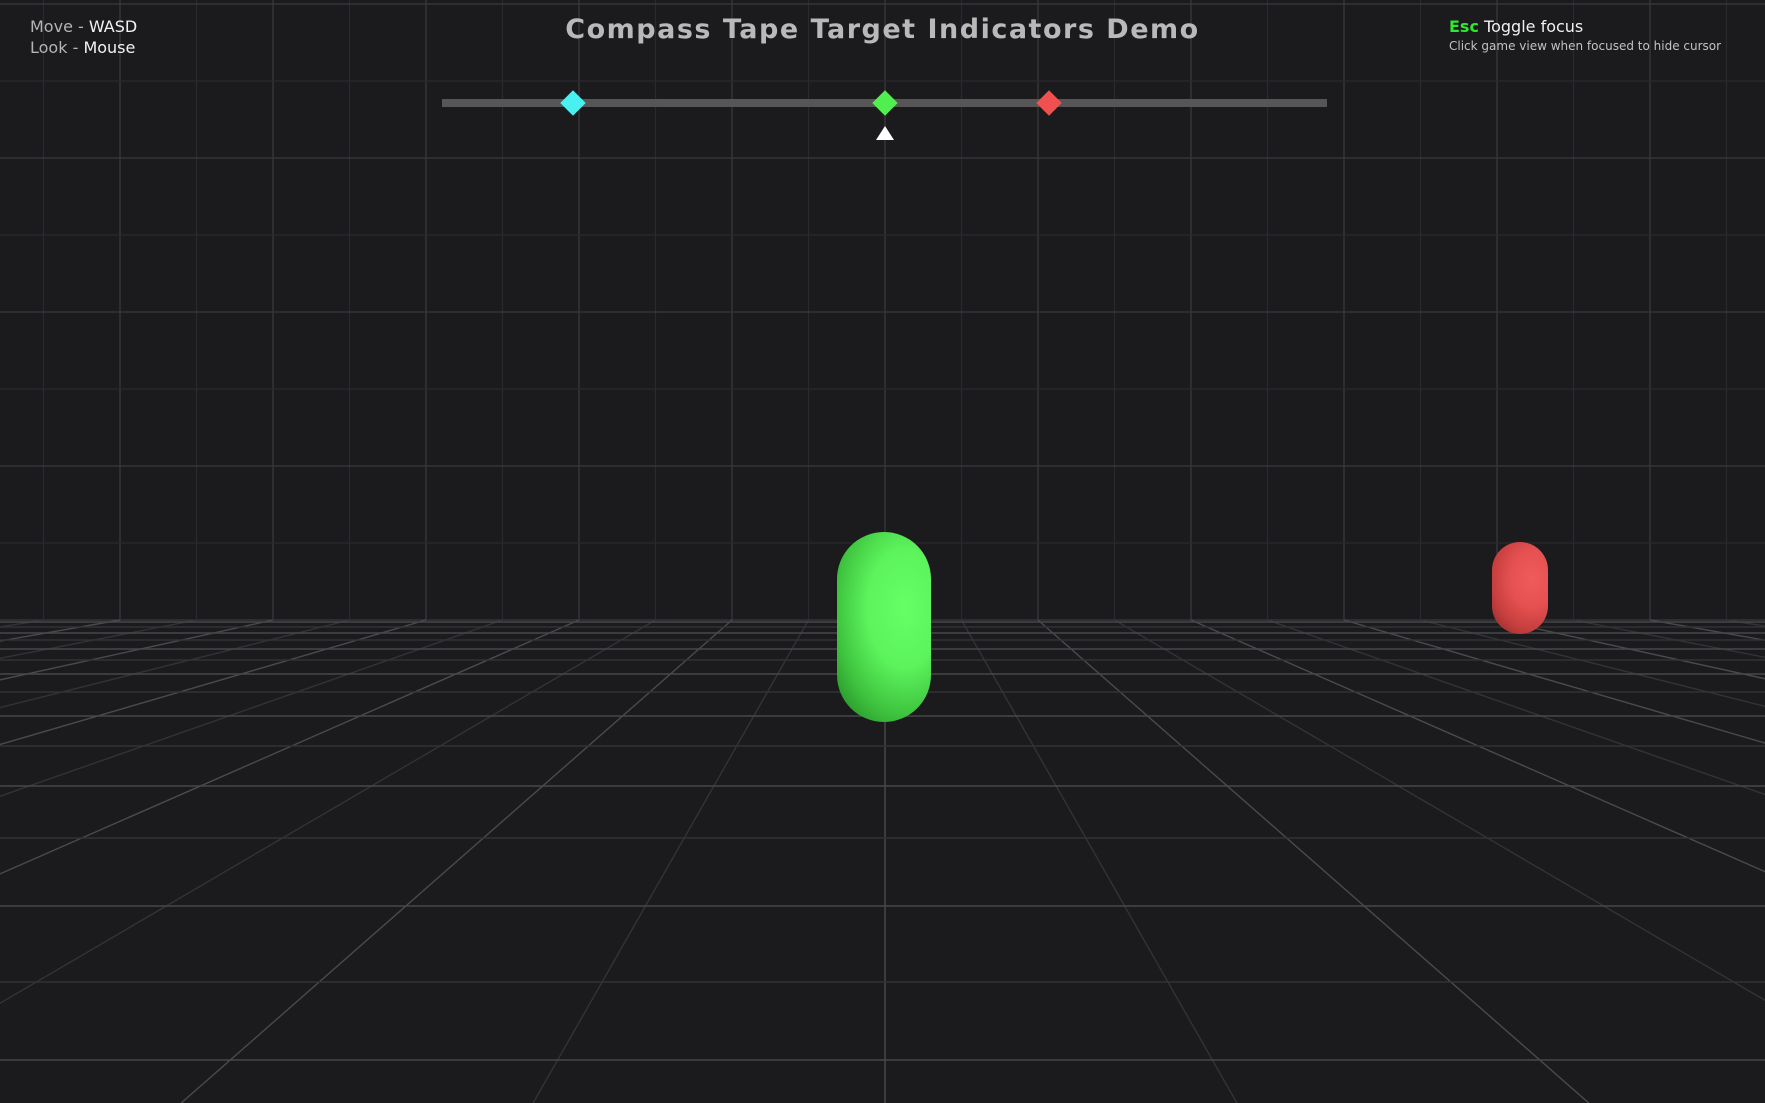  Describe the element at coordinates (1520, 588) in the screenshot. I see `red-target-capsule` at that location.